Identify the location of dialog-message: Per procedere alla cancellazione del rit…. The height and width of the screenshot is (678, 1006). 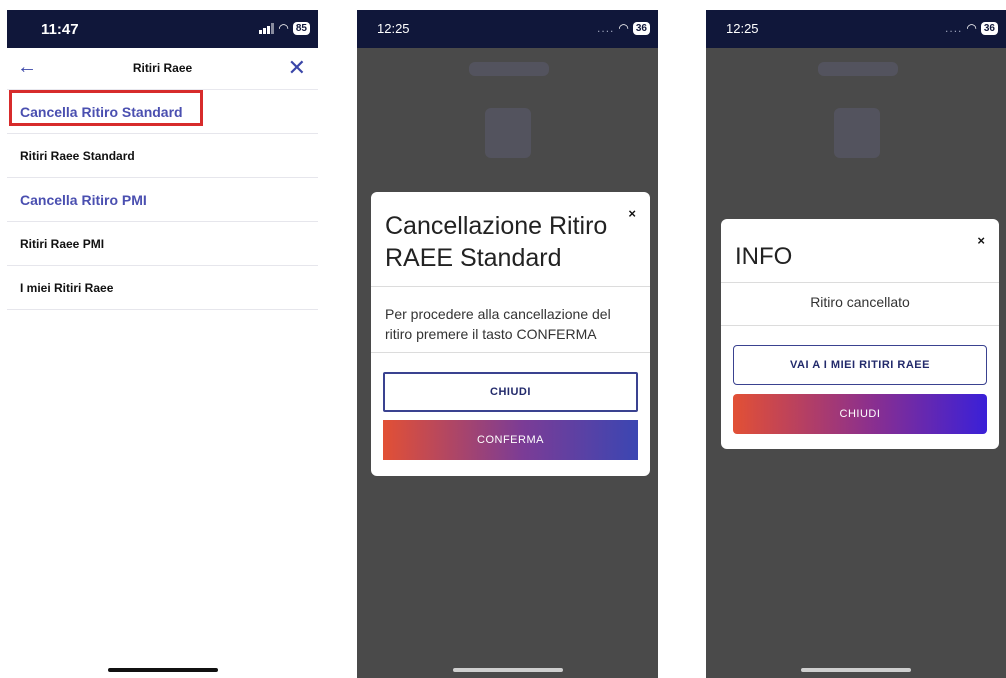
(498, 324).